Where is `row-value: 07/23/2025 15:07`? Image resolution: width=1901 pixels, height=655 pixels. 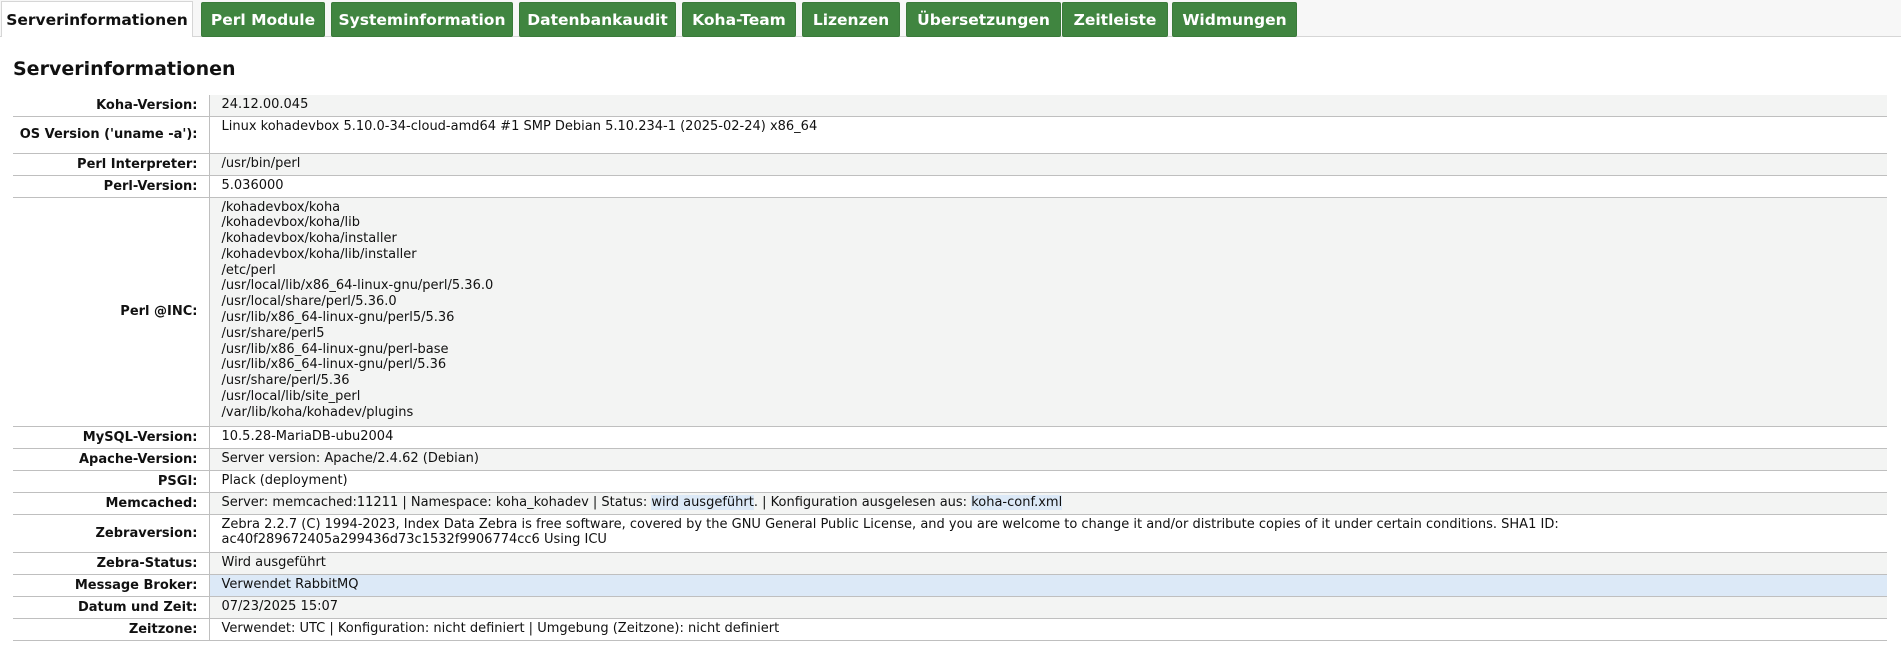
row-value: 07/23/2025 15:07 is located at coordinates (1048, 607).